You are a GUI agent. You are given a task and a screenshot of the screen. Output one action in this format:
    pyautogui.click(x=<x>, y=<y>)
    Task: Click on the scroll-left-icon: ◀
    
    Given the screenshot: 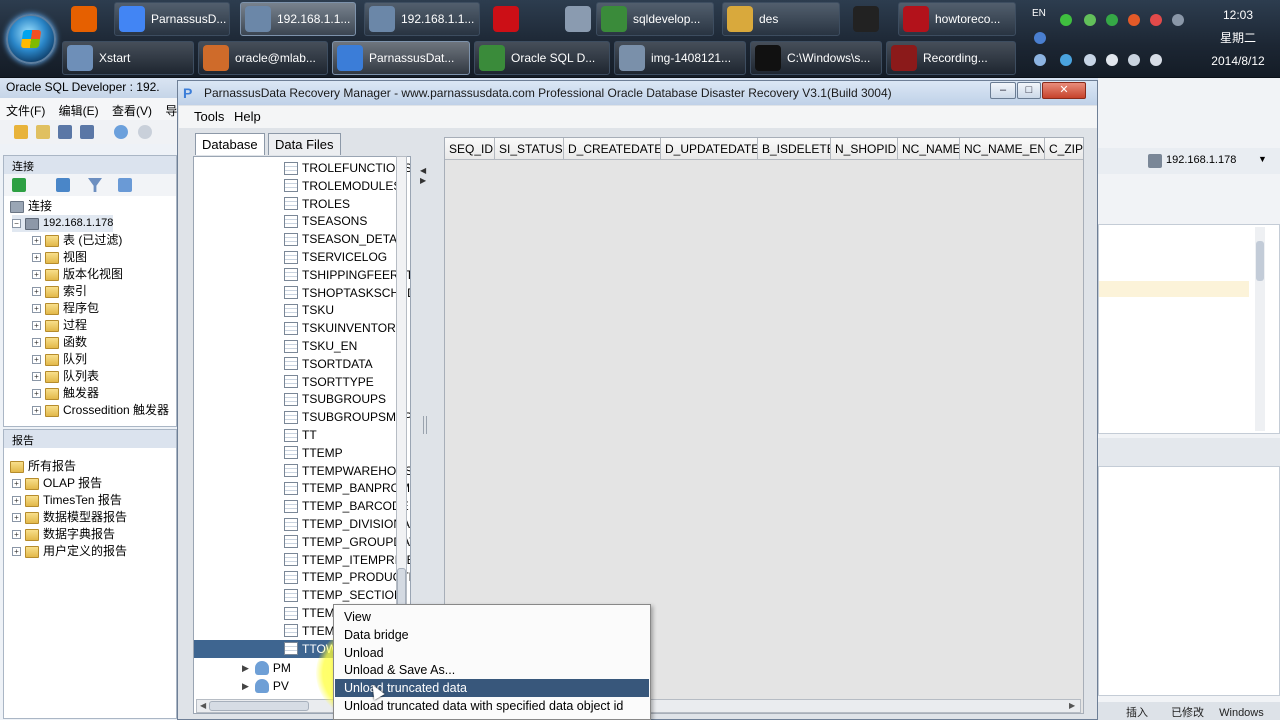 What is the action you would take?
    pyautogui.click(x=203, y=705)
    